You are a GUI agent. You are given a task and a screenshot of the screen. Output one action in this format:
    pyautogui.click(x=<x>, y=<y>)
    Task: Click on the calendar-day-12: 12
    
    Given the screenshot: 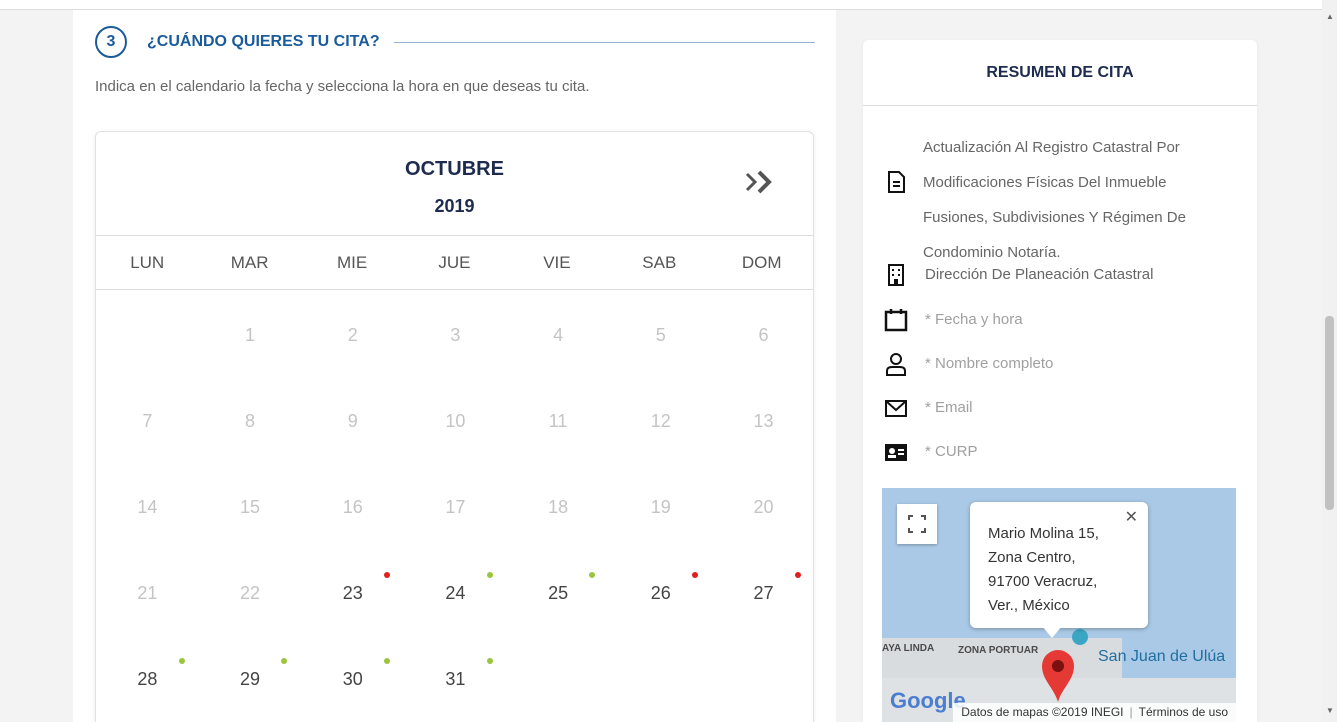 What is the action you would take?
    pyautogui.click(x=660, y=421)
    